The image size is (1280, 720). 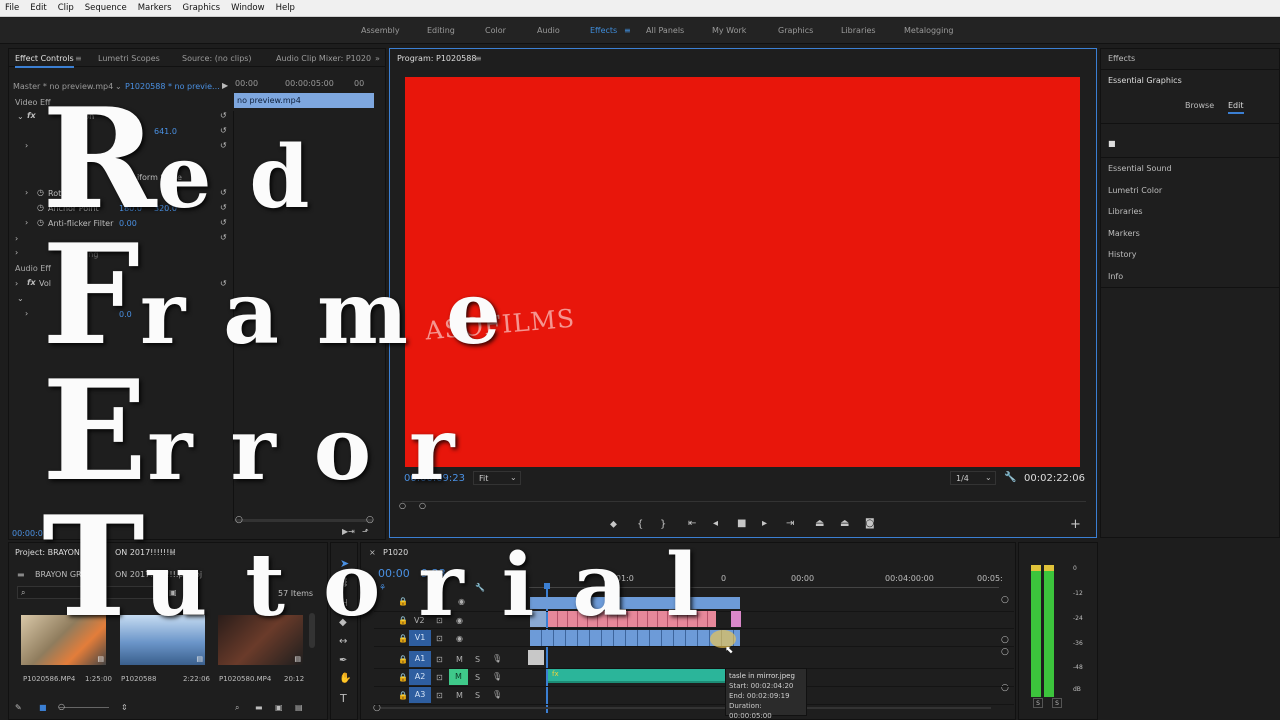 I want to click on zoom-slider-handle-icon: ○, so click(x=61, y=706).